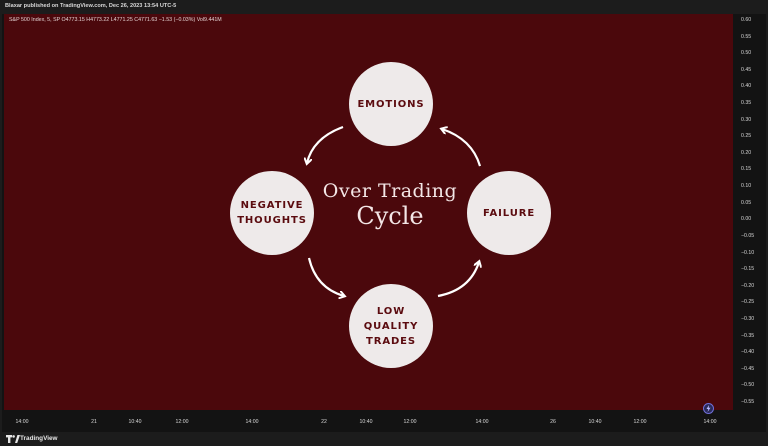 Image resolution: width=768 pixels, height=446 pixels. I want to click on node-failure-label: FAILURE, so click(509, 213).